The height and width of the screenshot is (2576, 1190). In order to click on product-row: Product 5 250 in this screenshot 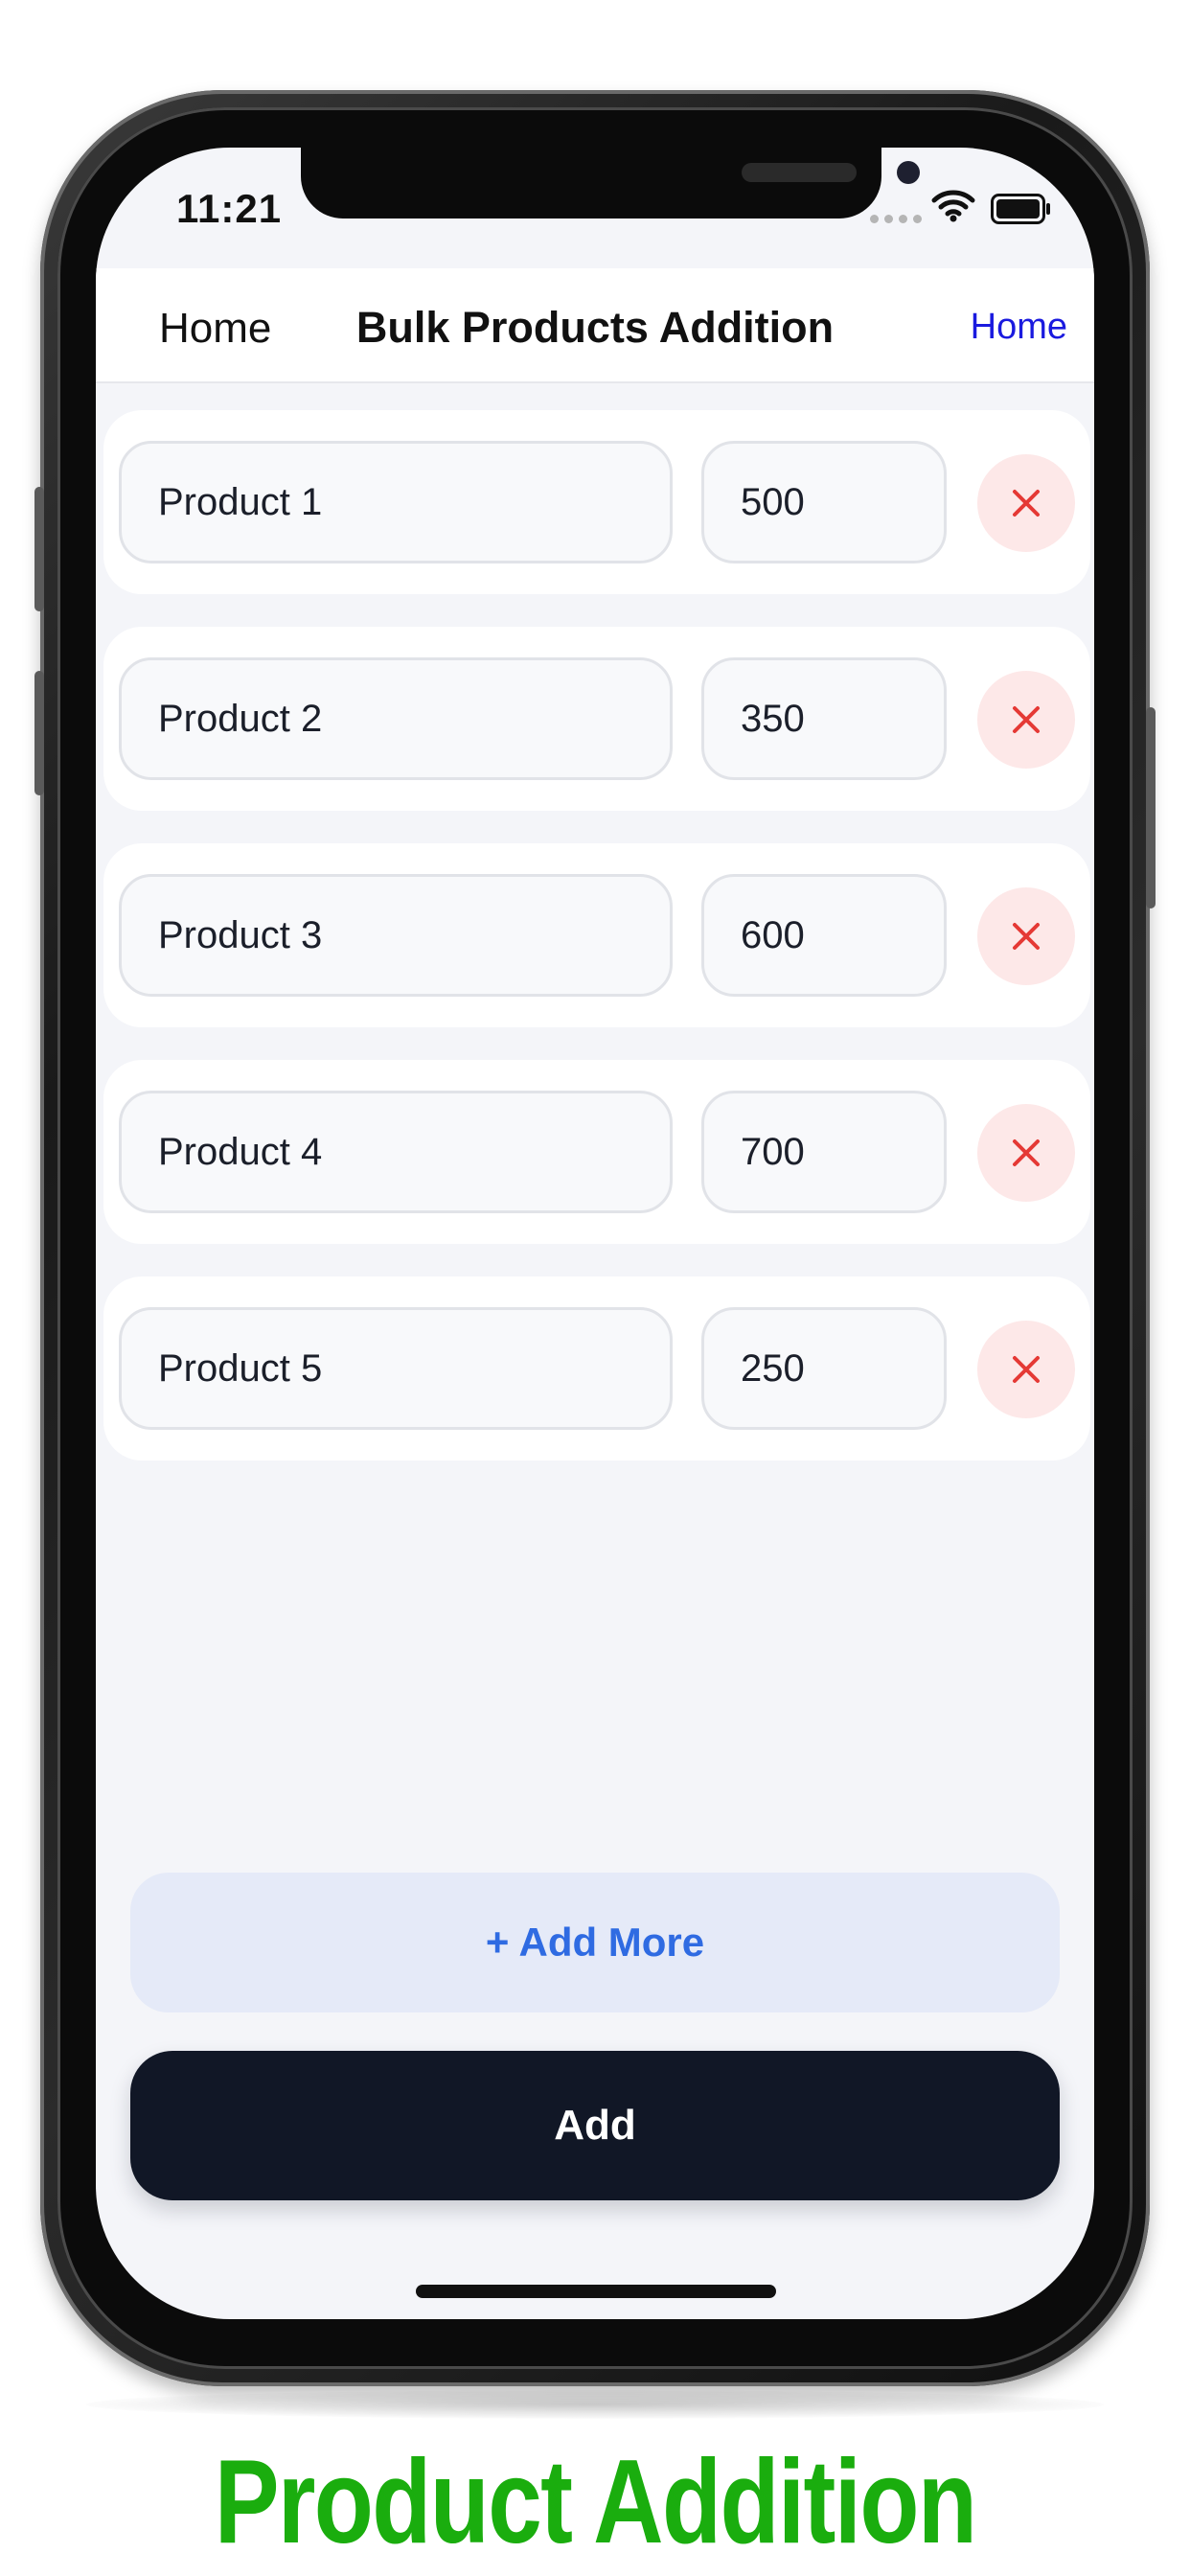, I will do `click(596, 1368)`.